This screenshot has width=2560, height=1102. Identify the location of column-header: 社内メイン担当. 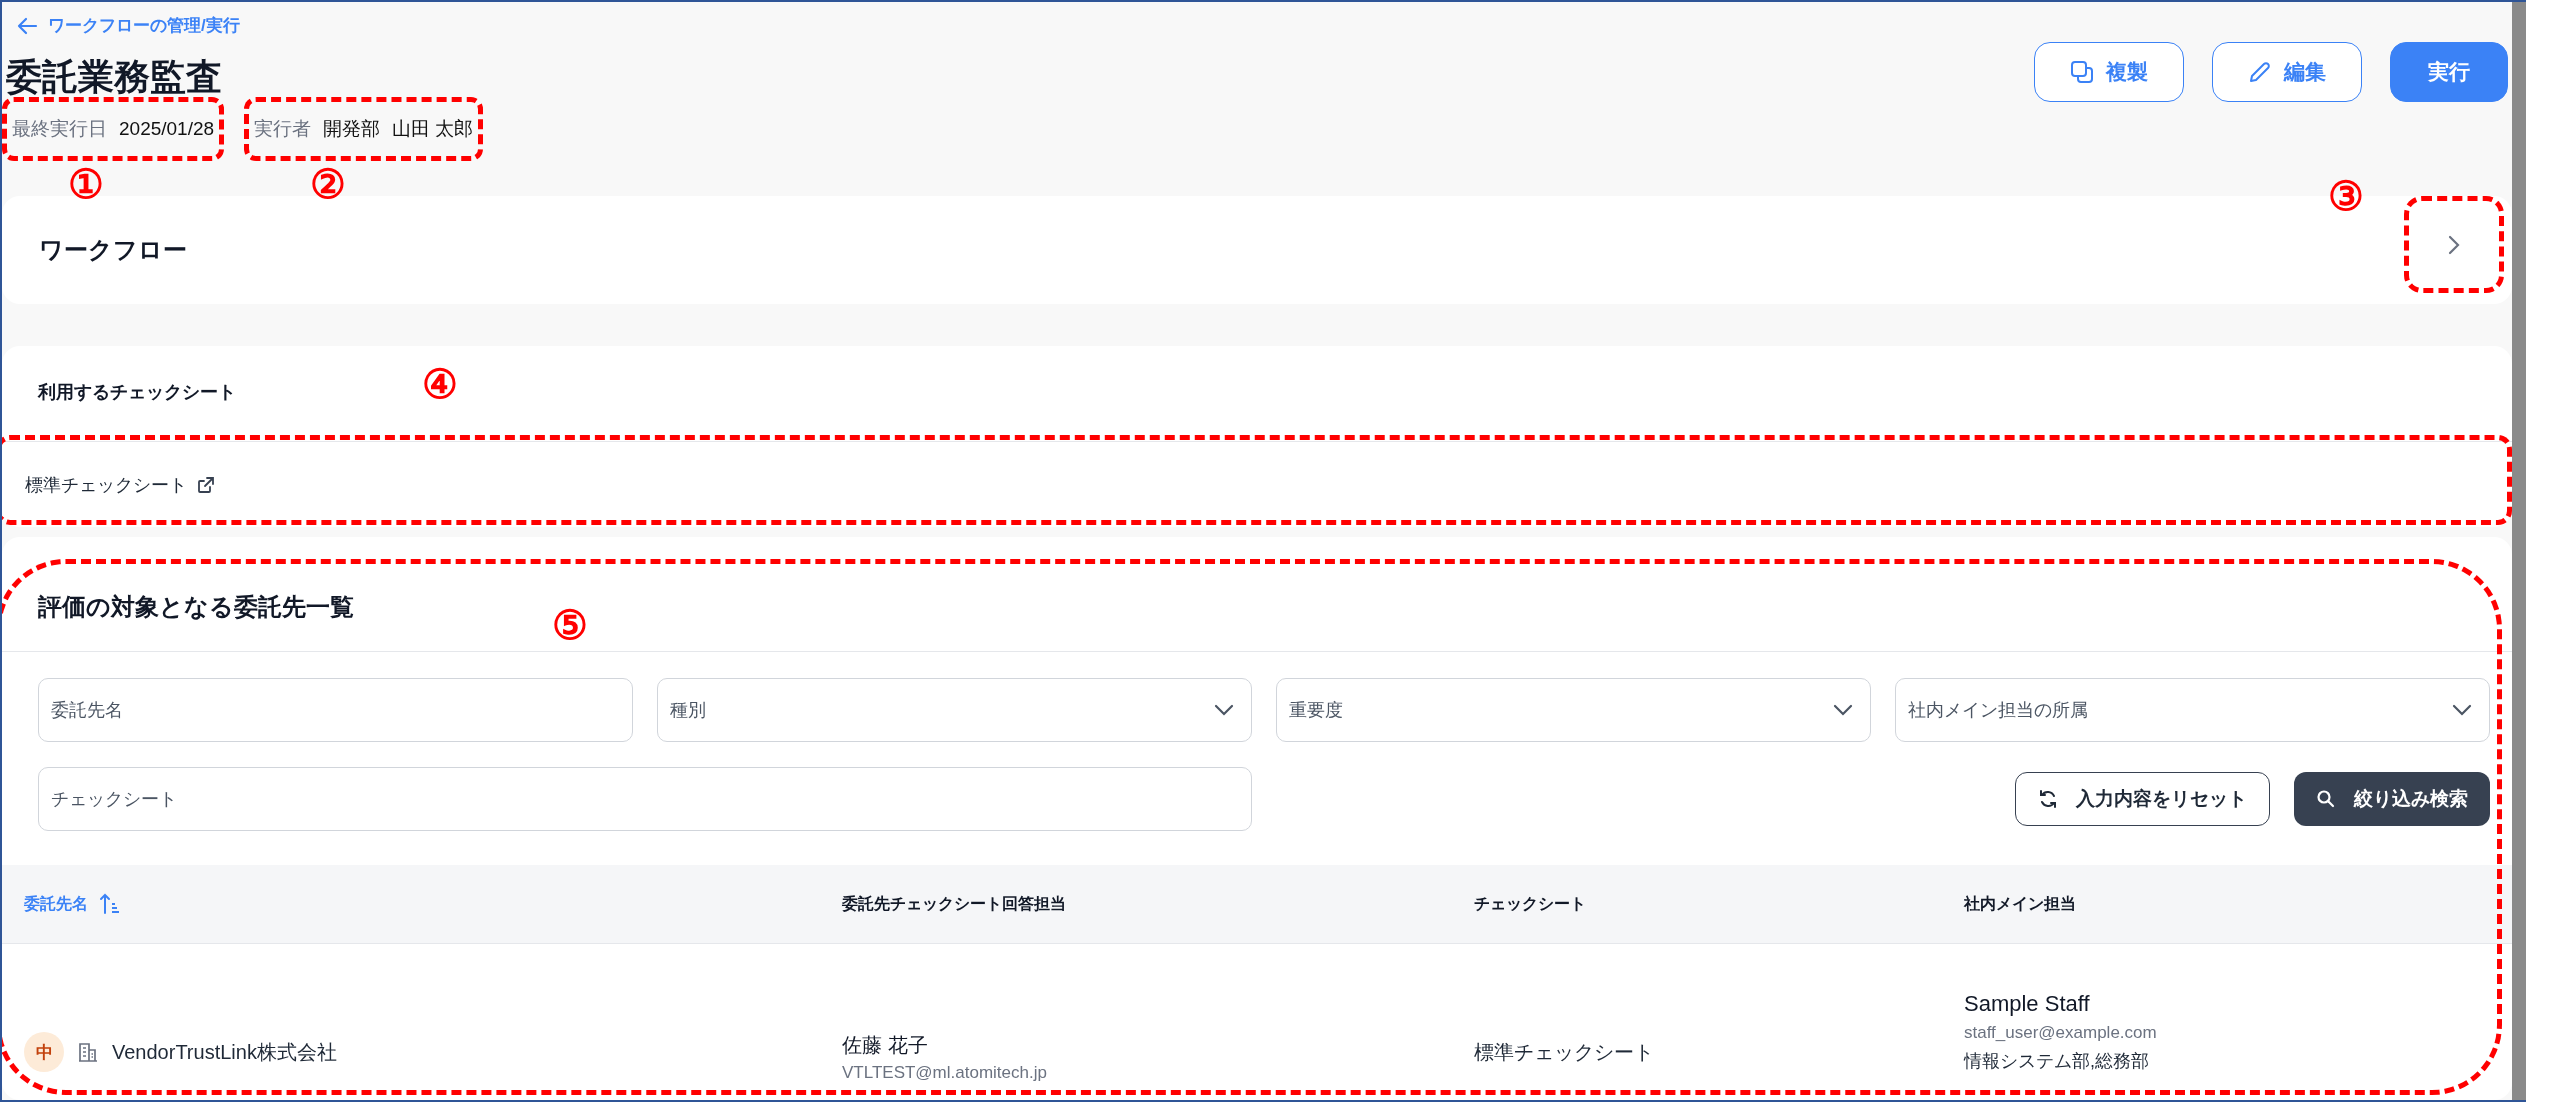
(2020, 904).